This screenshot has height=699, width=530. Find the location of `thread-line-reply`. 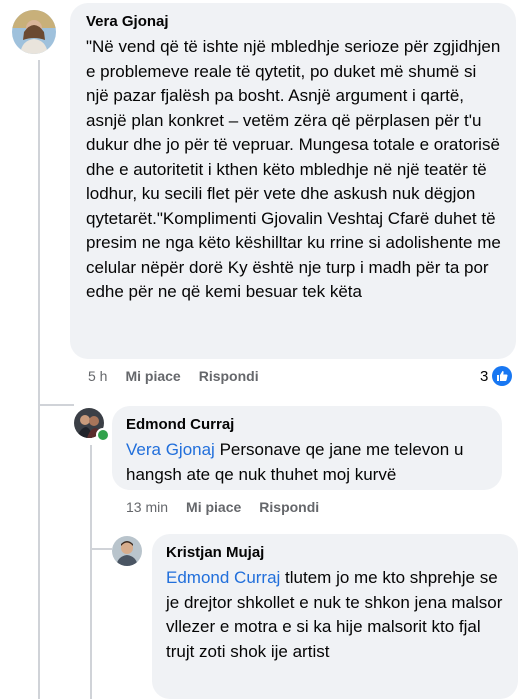

thread-line-reply is located at coordinates (91, 572).